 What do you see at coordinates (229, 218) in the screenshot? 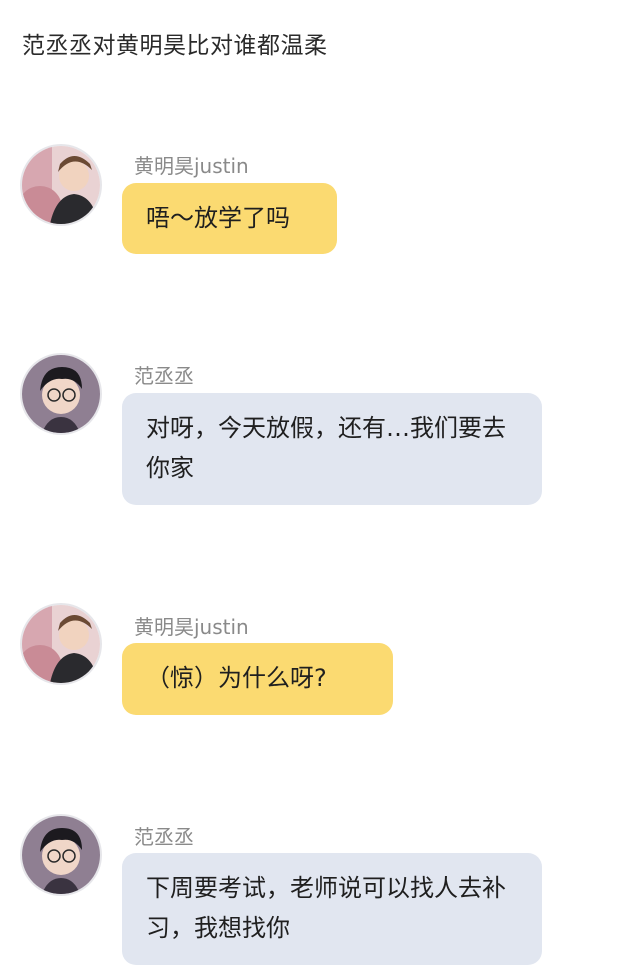
I see `message-bubble: 唔～放学了吗` at bounding box center [229, 218].